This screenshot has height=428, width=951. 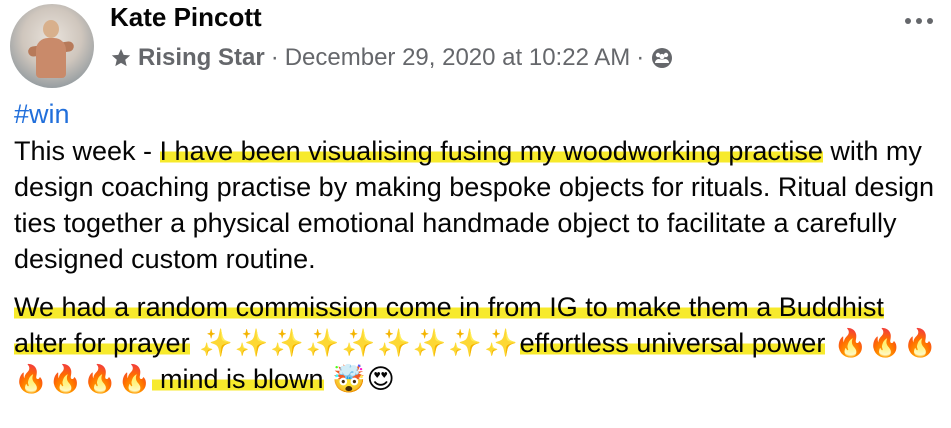 I want to click on author-avatar, so click(x=52, y=46).